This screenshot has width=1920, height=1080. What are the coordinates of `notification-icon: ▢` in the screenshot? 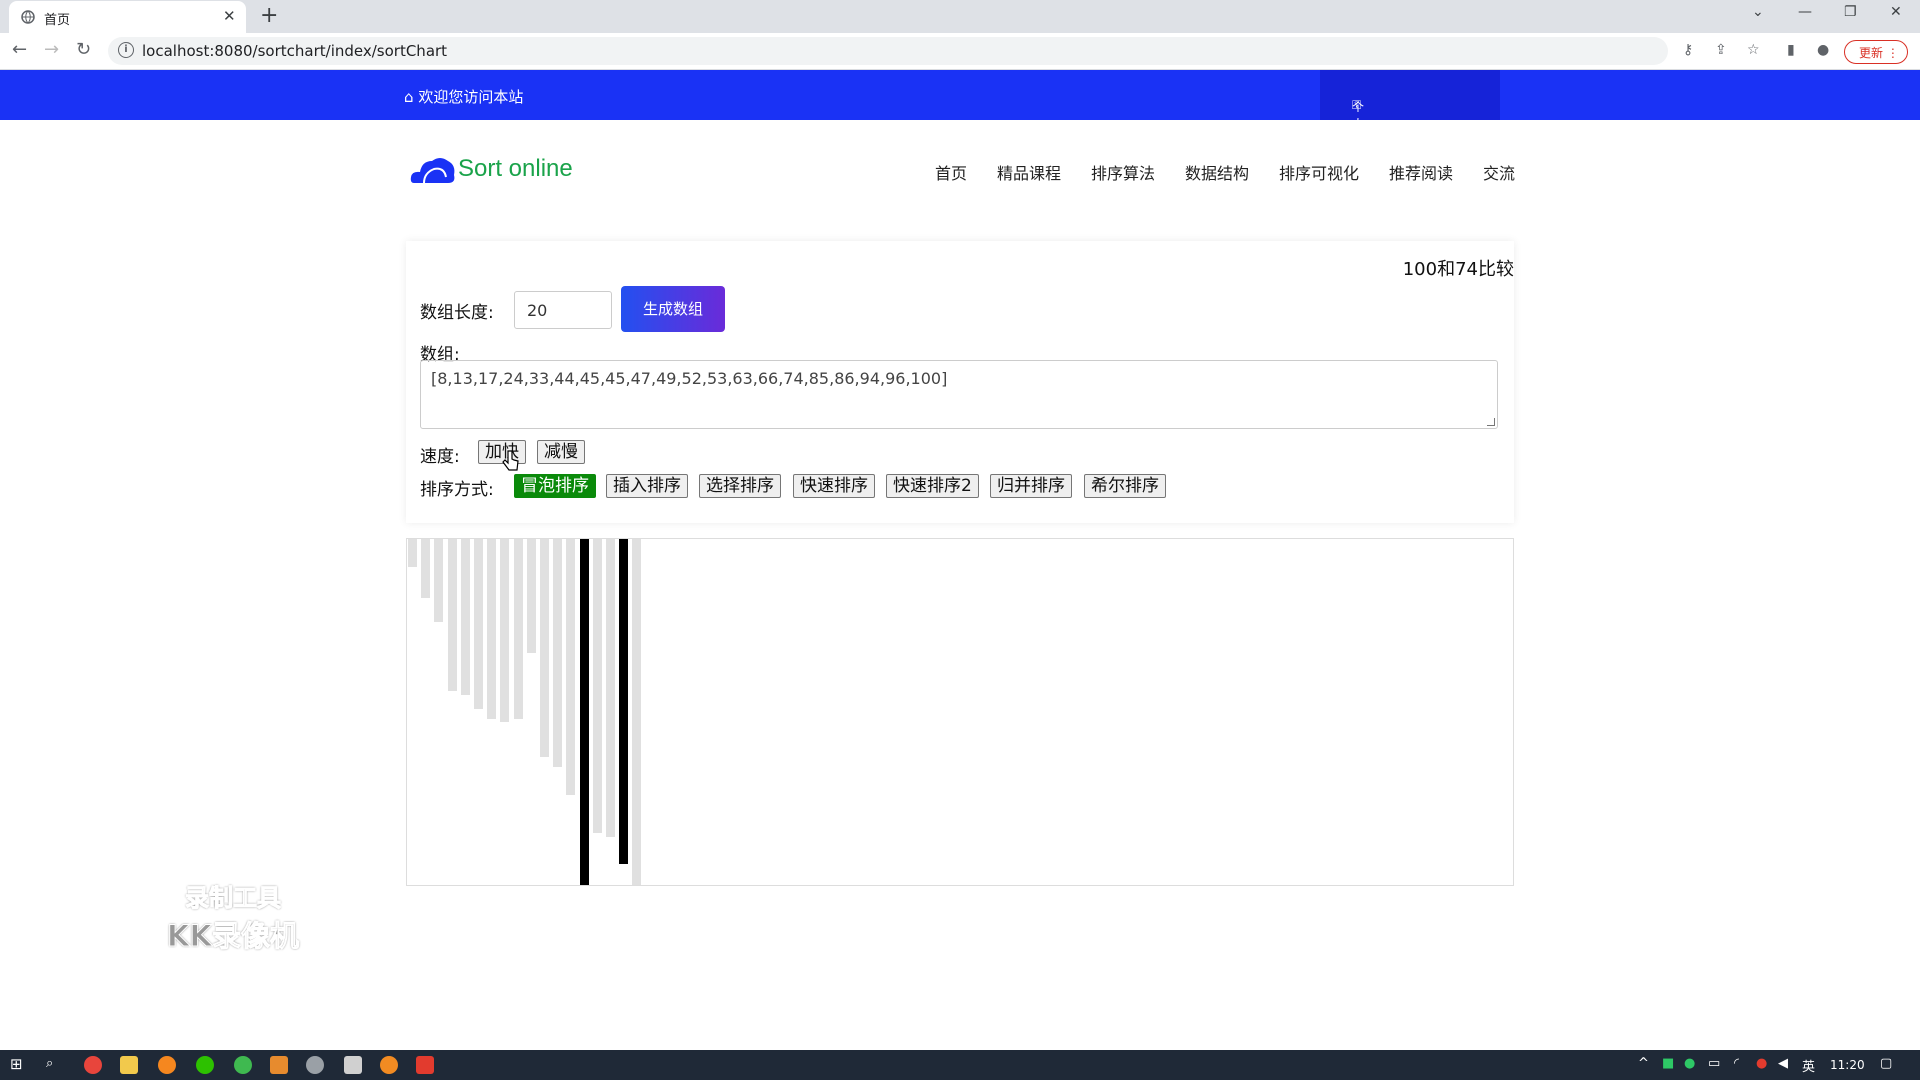 It's located at (1886, 1063).